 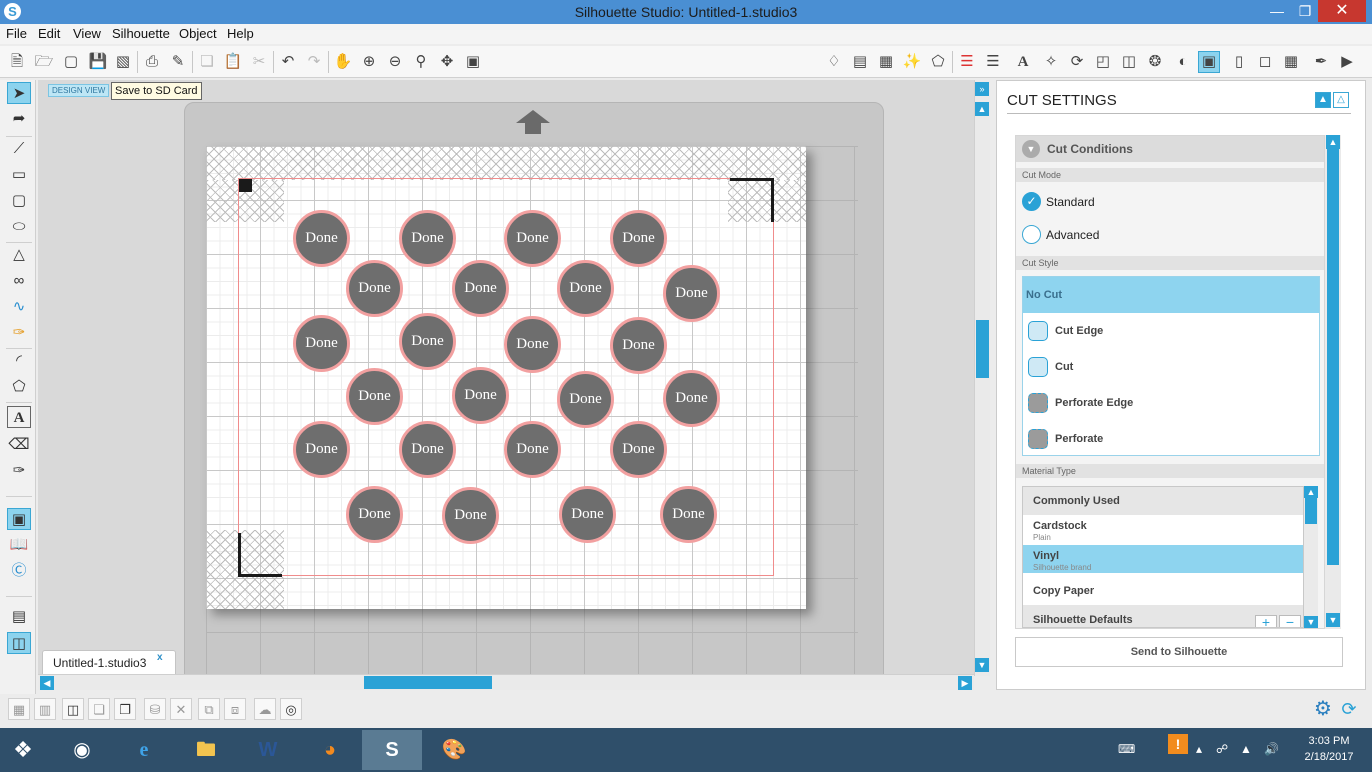 I want to click on select-tool-icon: ➤, so click(x=19, y=93).